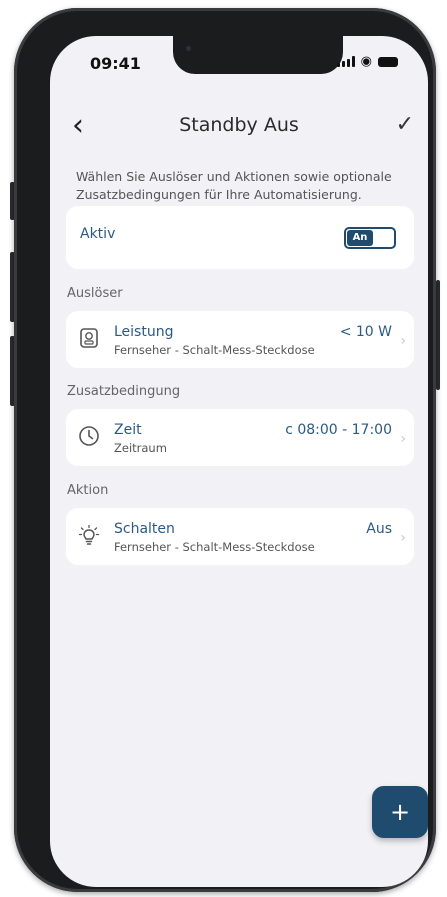 The width and height of the screenshot is (447, 897). I want to click on wifi-icon: ◉, so click(366, 61).